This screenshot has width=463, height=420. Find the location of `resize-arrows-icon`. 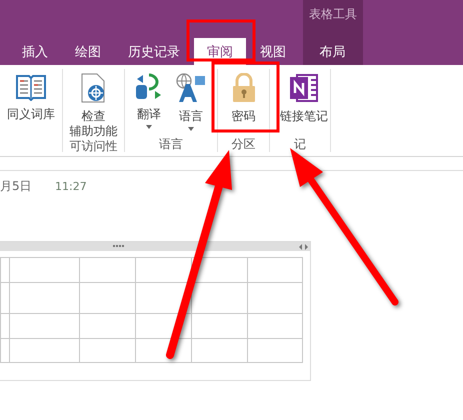

resize-arrows-icon is located at coordinates (303, 247).